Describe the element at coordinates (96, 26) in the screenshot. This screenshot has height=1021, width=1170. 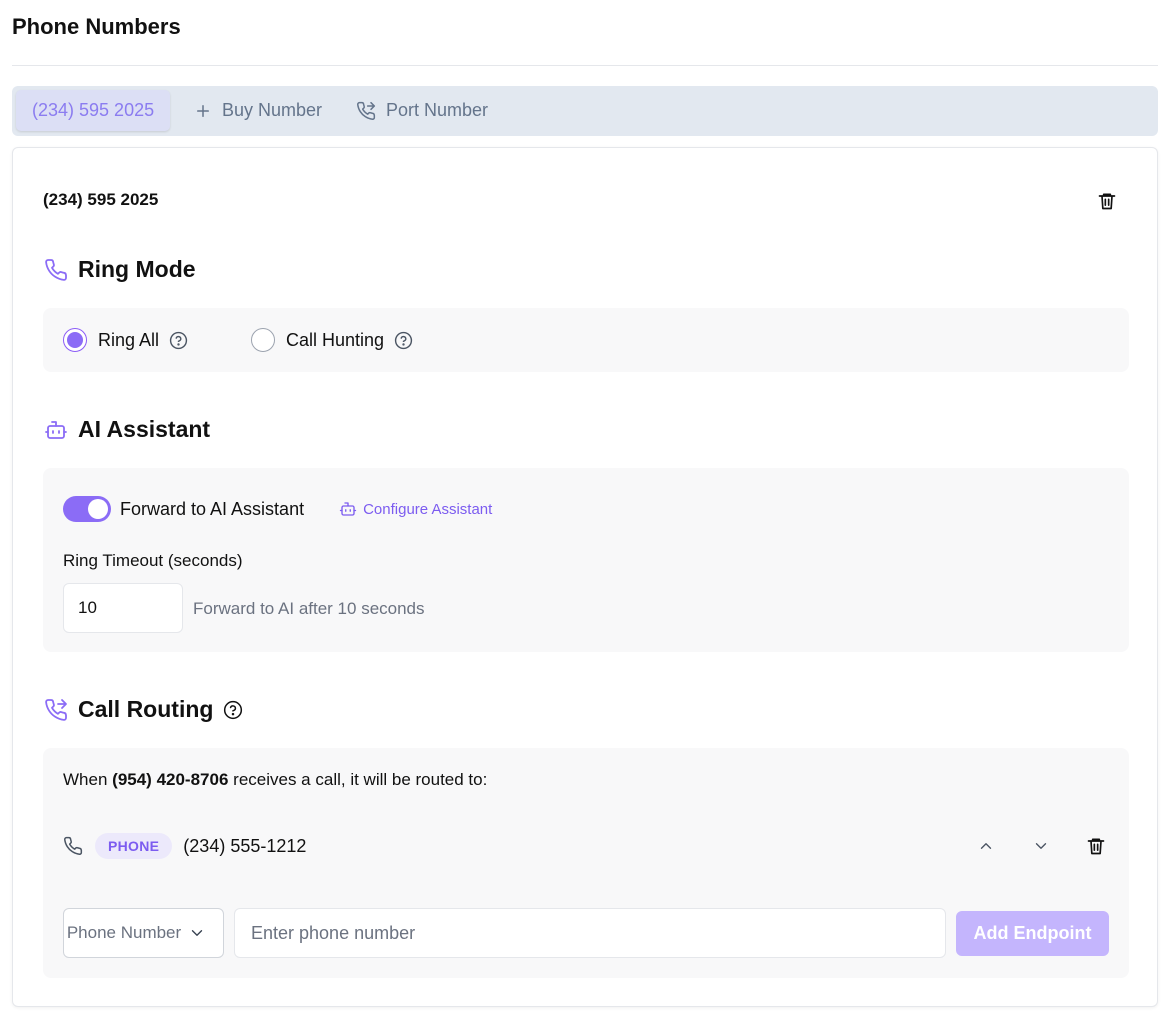
I see `page-title: Phone Numbers` at that location.